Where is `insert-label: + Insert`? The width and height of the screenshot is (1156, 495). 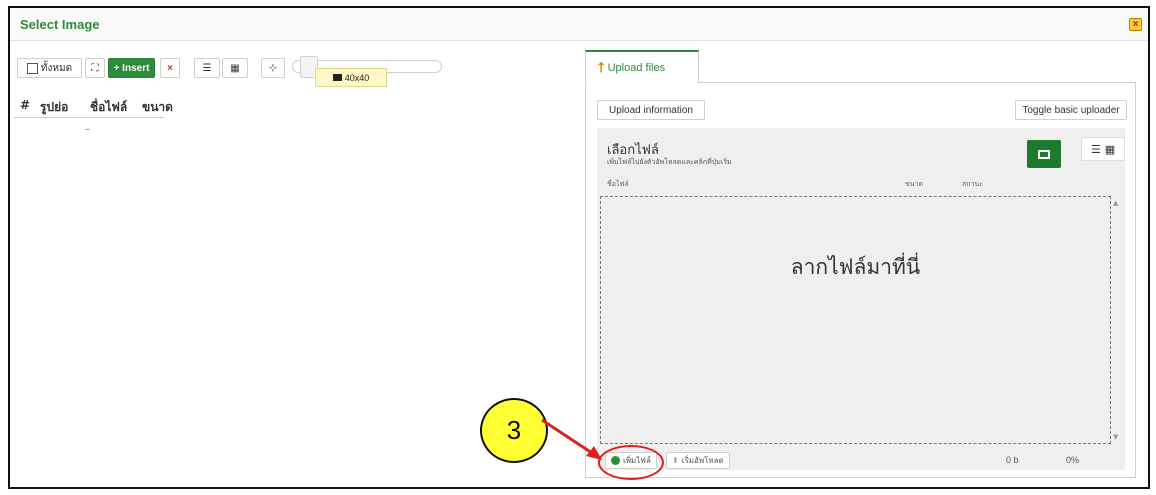 insert-label: + Insert is located at coordinates (131, 68).